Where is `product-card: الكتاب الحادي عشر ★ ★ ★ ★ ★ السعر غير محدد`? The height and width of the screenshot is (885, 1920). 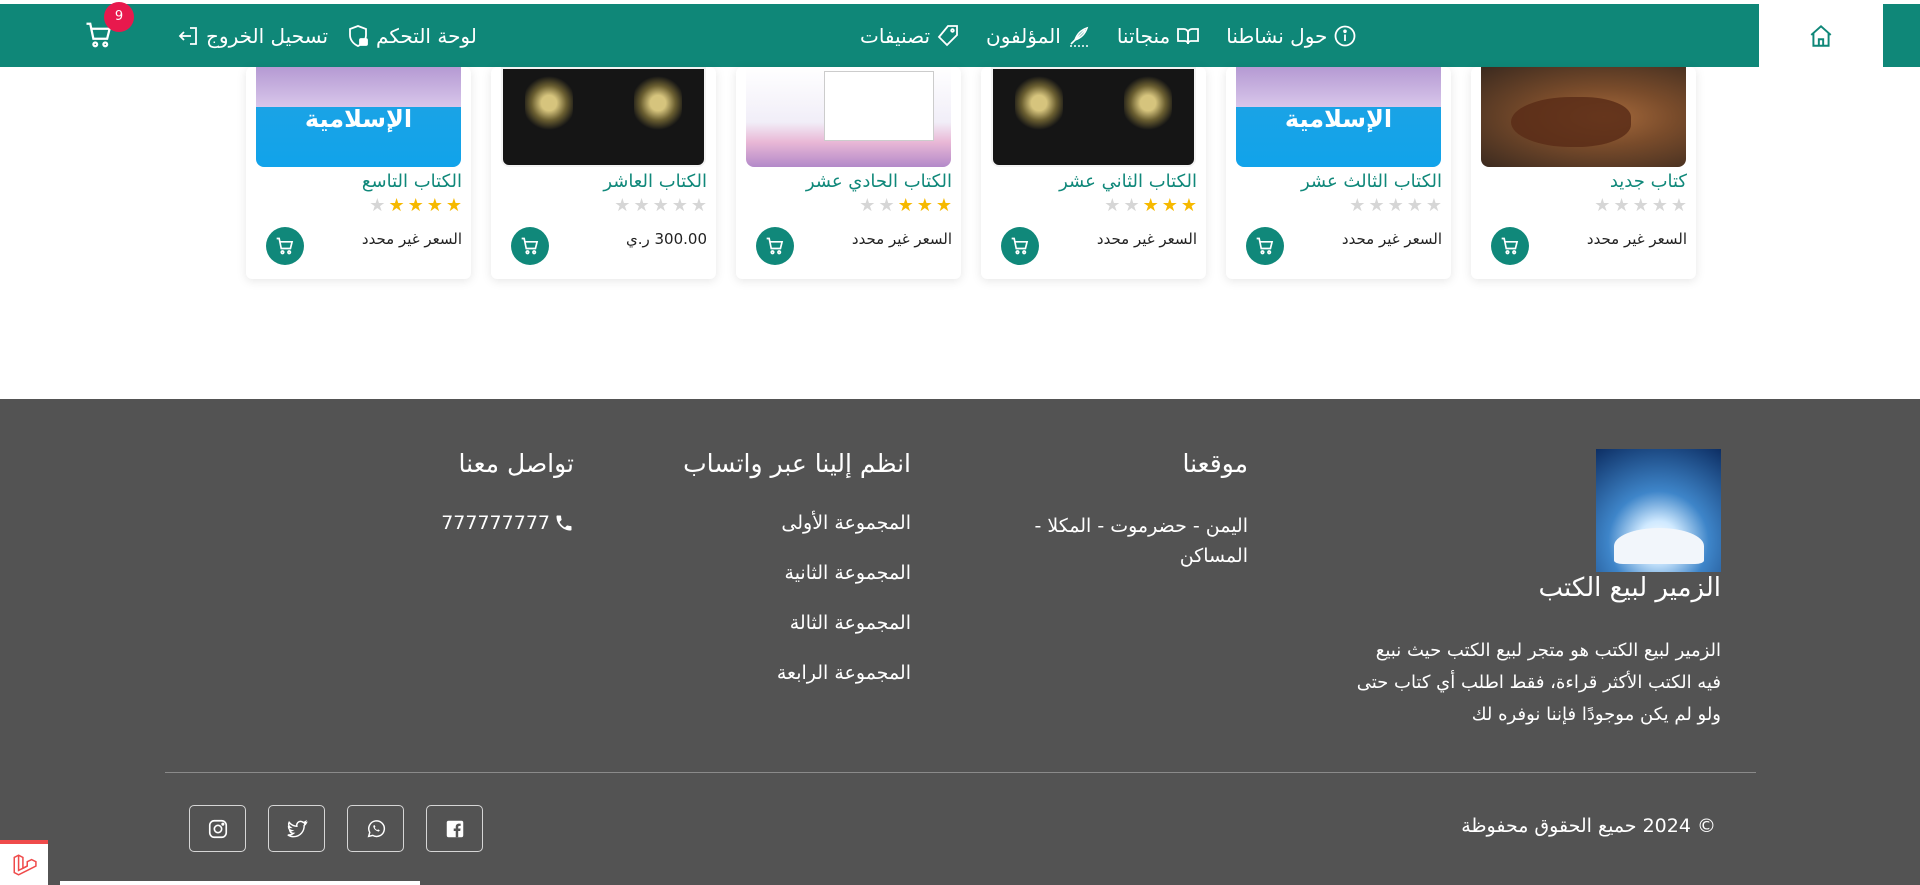
product-card: الكتاب الحادي عشر ★ ★ ★ ★ ★ السعر غير محدد is located at coordinates (848, 173).